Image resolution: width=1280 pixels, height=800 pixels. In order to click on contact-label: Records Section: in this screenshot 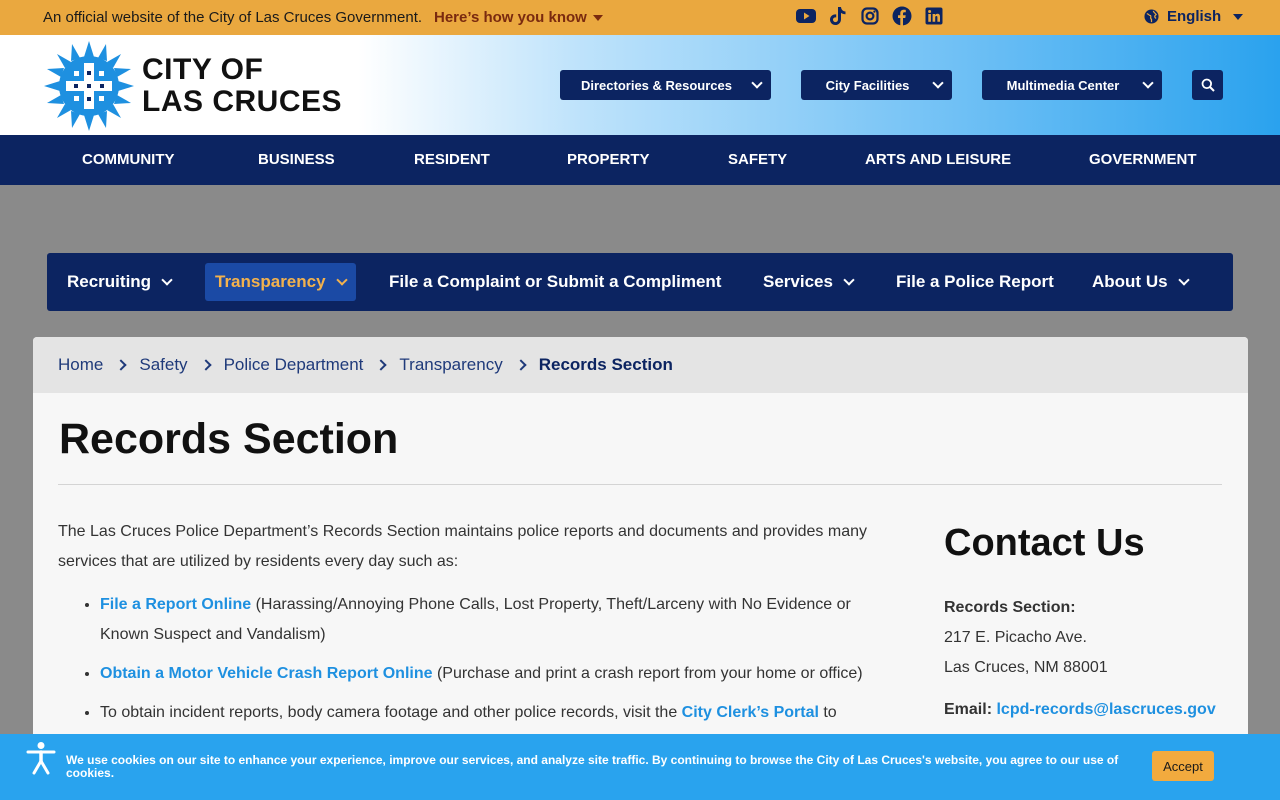, I will do `click(1010, 607)`.